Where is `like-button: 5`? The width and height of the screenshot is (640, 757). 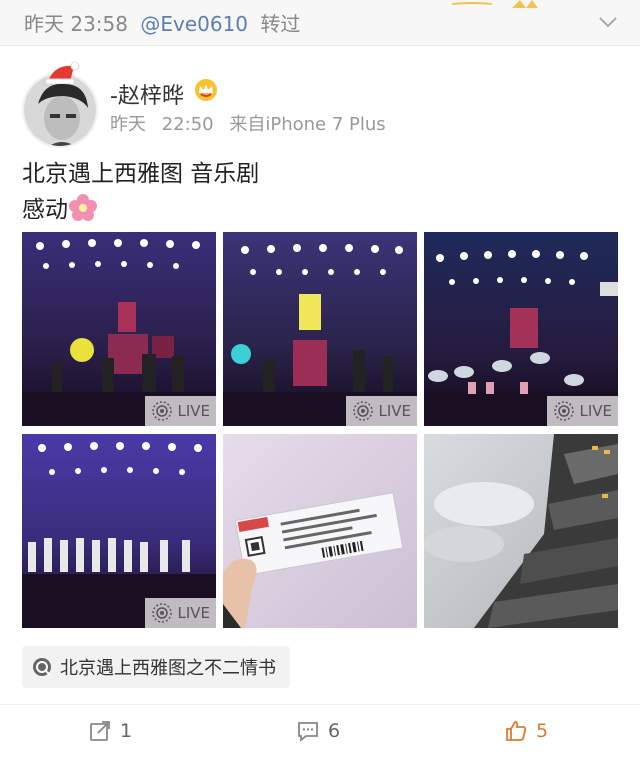 like-button: 5 is located at coordinates (526, 731).